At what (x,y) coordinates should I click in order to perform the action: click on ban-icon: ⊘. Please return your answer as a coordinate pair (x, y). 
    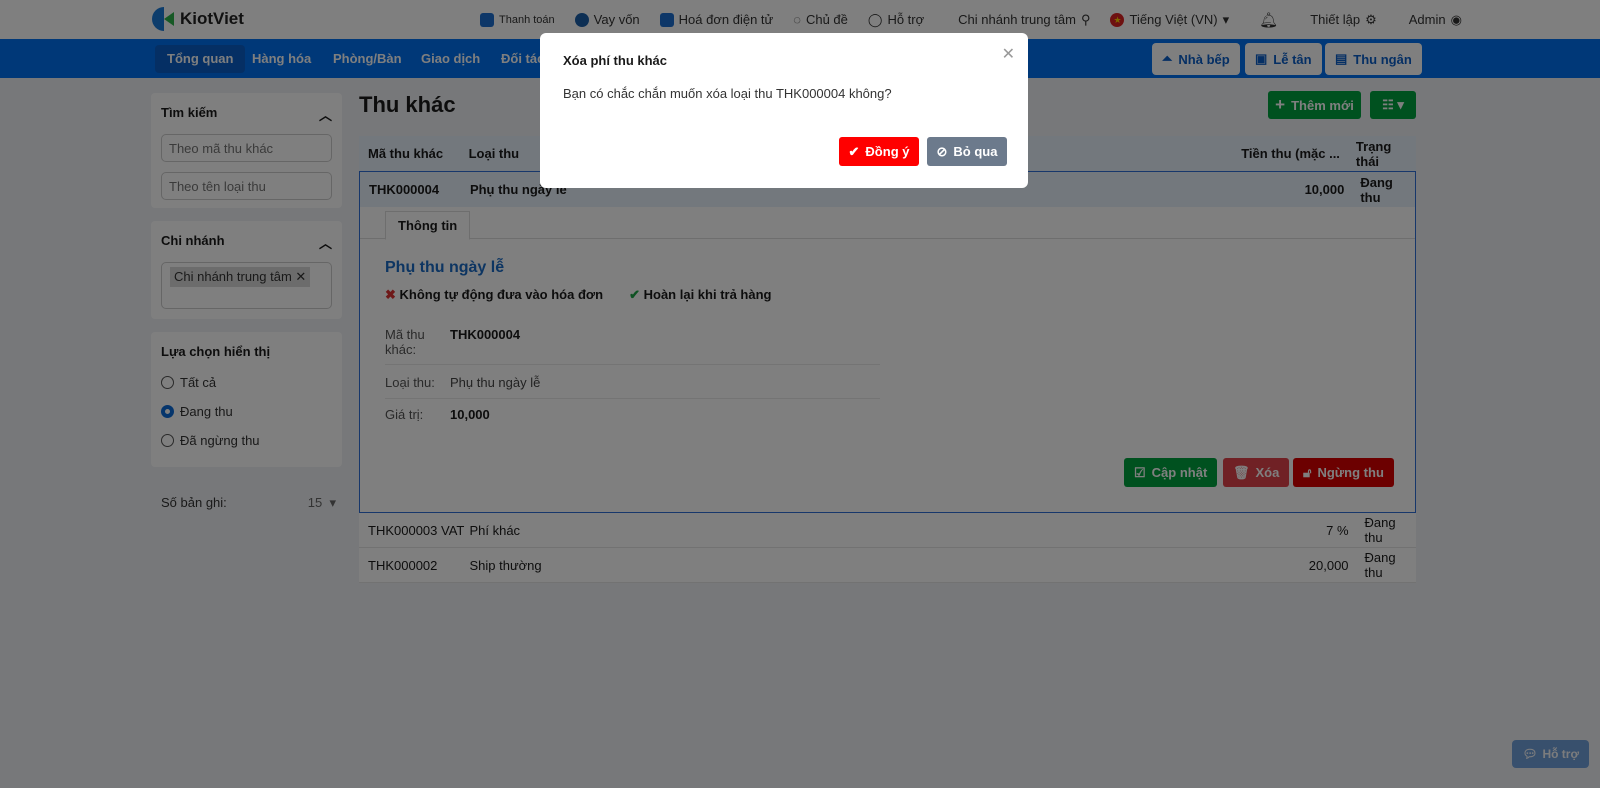
    Looking at the image, I should click on (942, 151).